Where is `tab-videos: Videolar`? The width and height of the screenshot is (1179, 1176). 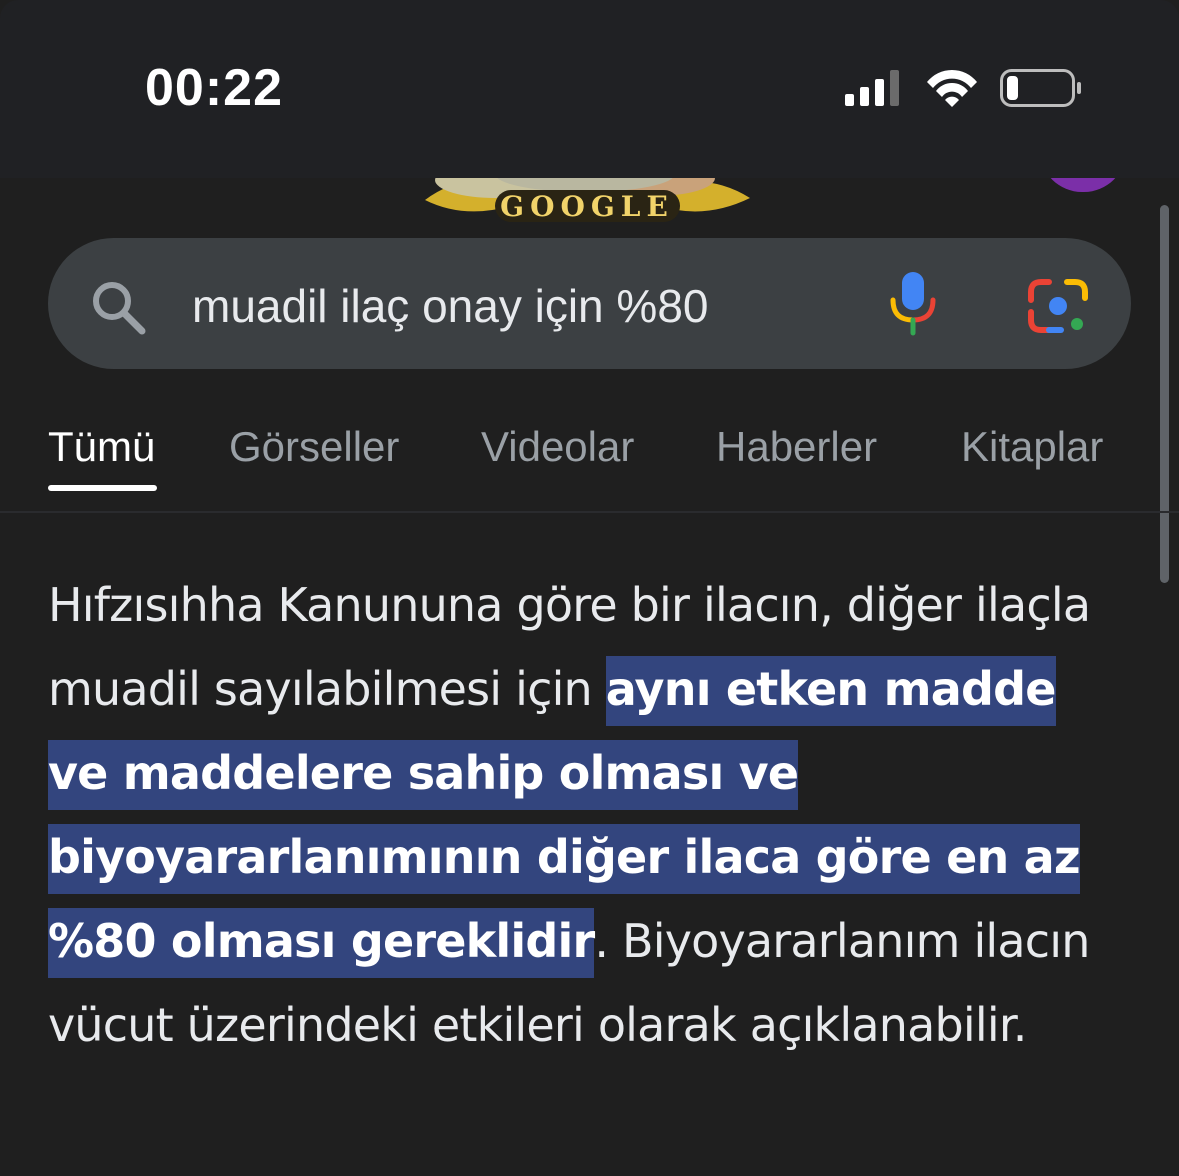
tab-videos: Videolar is located at coordinates (557, 447).